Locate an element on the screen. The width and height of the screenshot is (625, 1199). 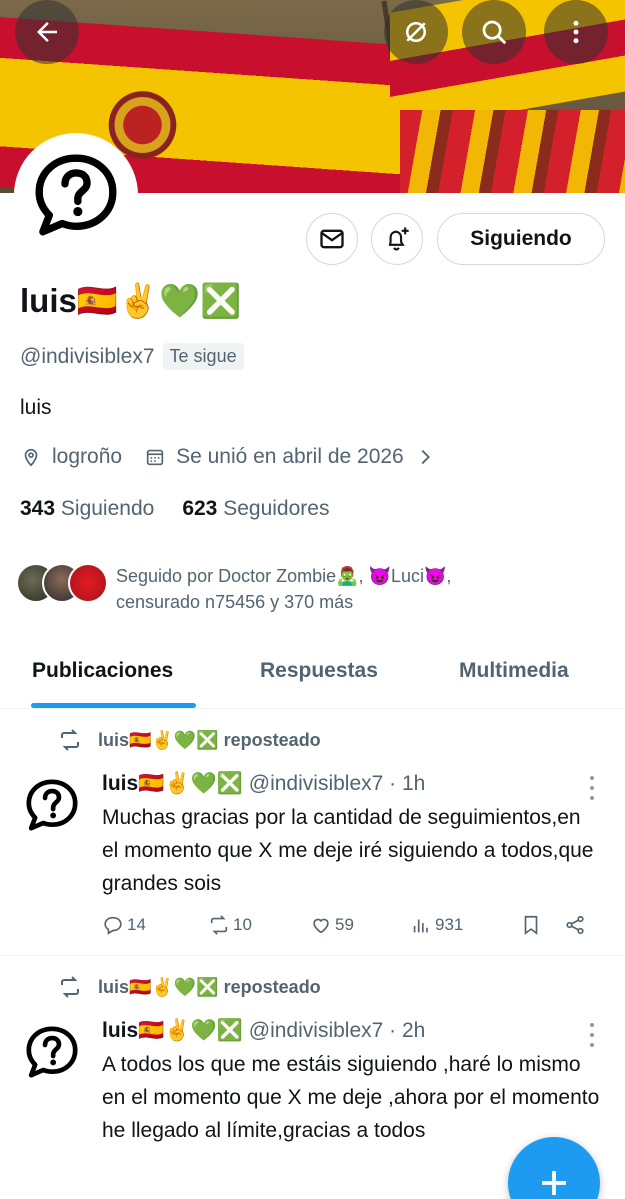
followers-stat: 623 Seguidores is located at coordinates (255, 509).